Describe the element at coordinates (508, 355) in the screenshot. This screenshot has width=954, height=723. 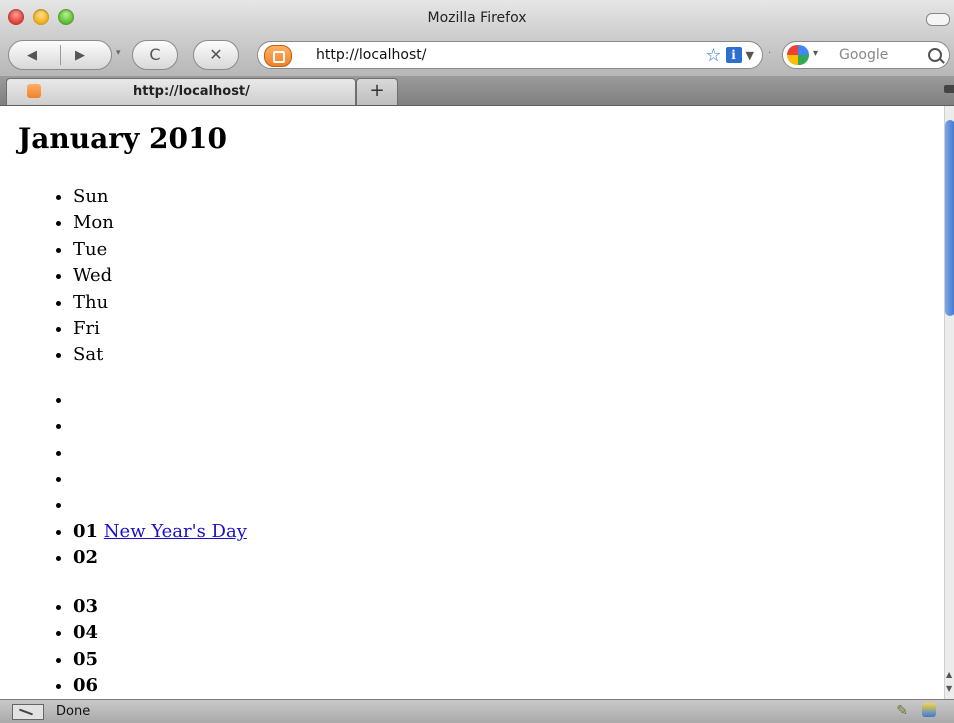
I see `weekday-item: Sat` at that location.